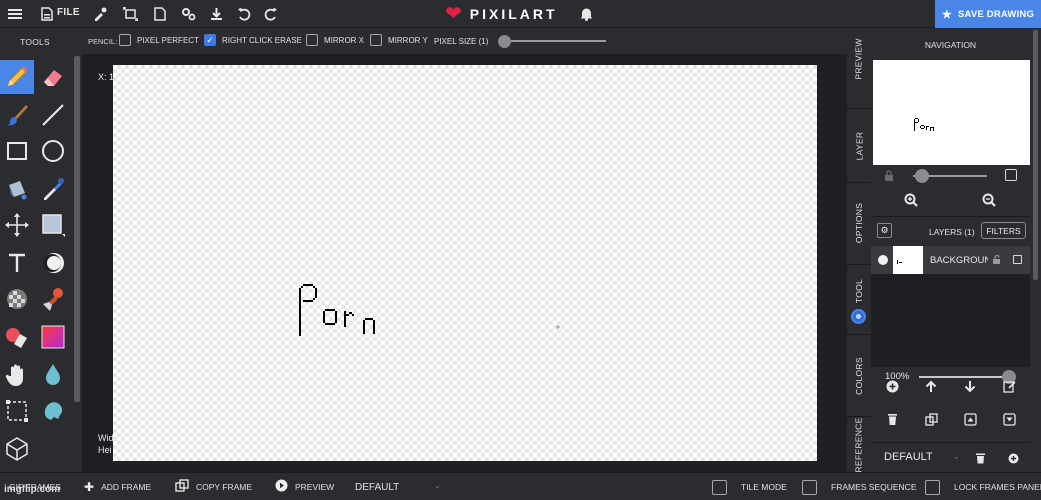 This screenshot has width=1041, height=500. Describe the element at coordinates (1009, 419) in the screenshot. I see `merge-down-icon` at that location.